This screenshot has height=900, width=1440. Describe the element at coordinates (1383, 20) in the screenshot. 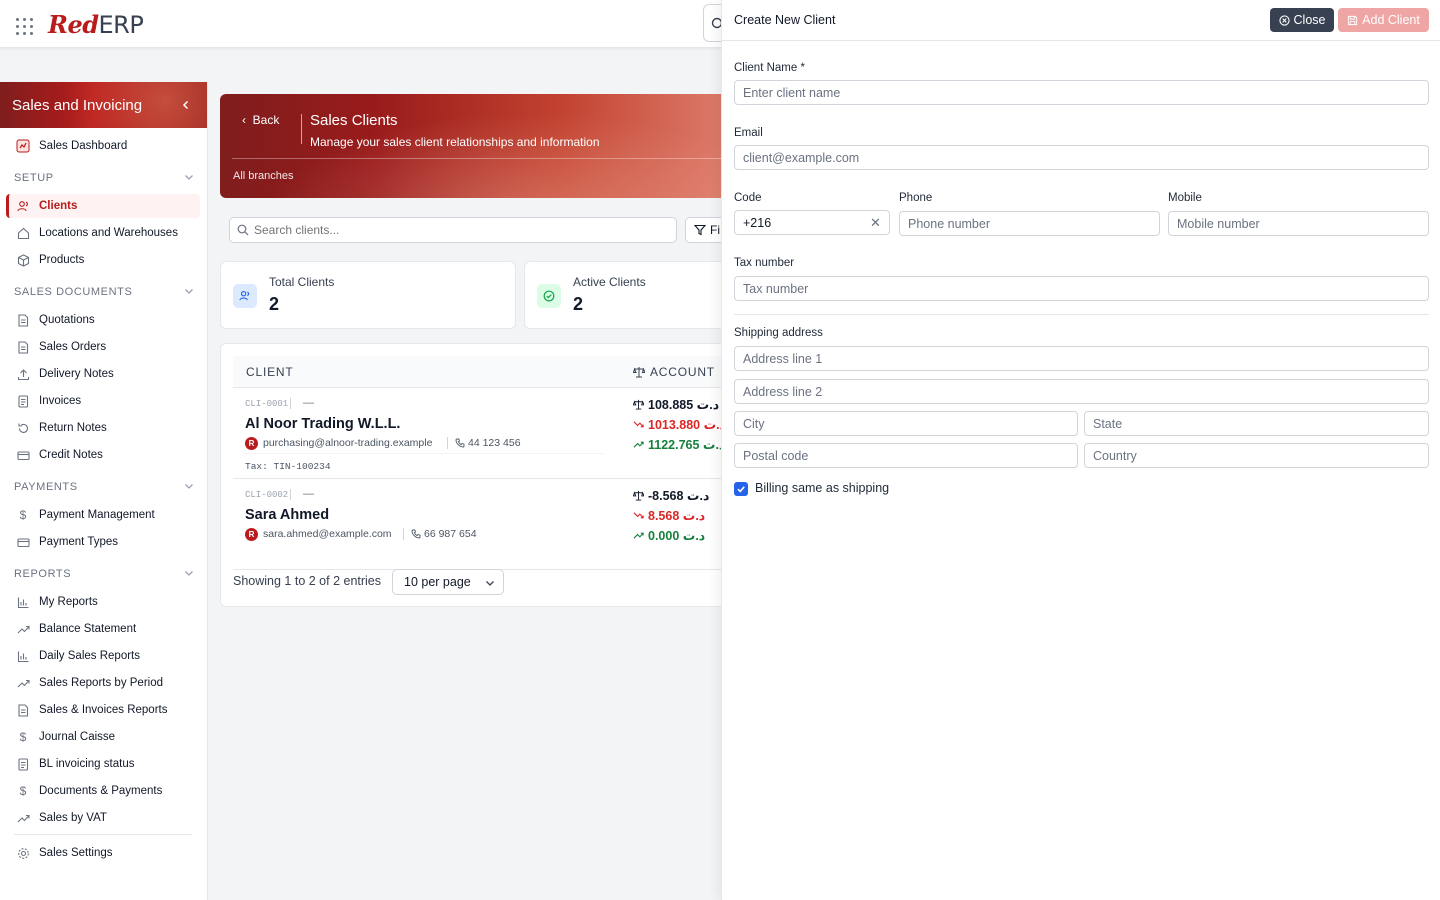

I see `add-client-button: Add Client` at that location.